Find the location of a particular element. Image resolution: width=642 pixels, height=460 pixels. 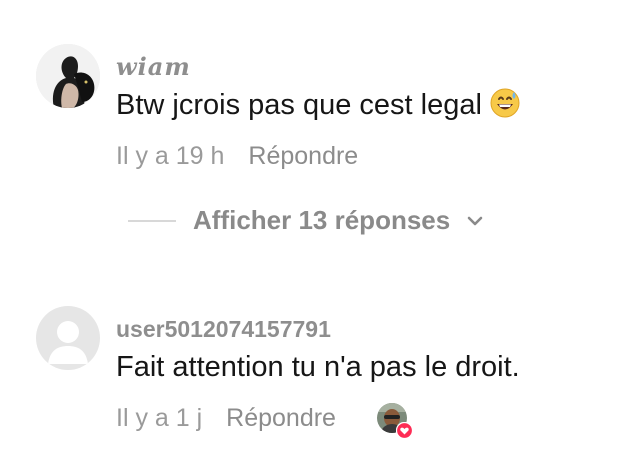

comment-meta: Il y a 19 h Répondre is located at coordinates (237, 156).